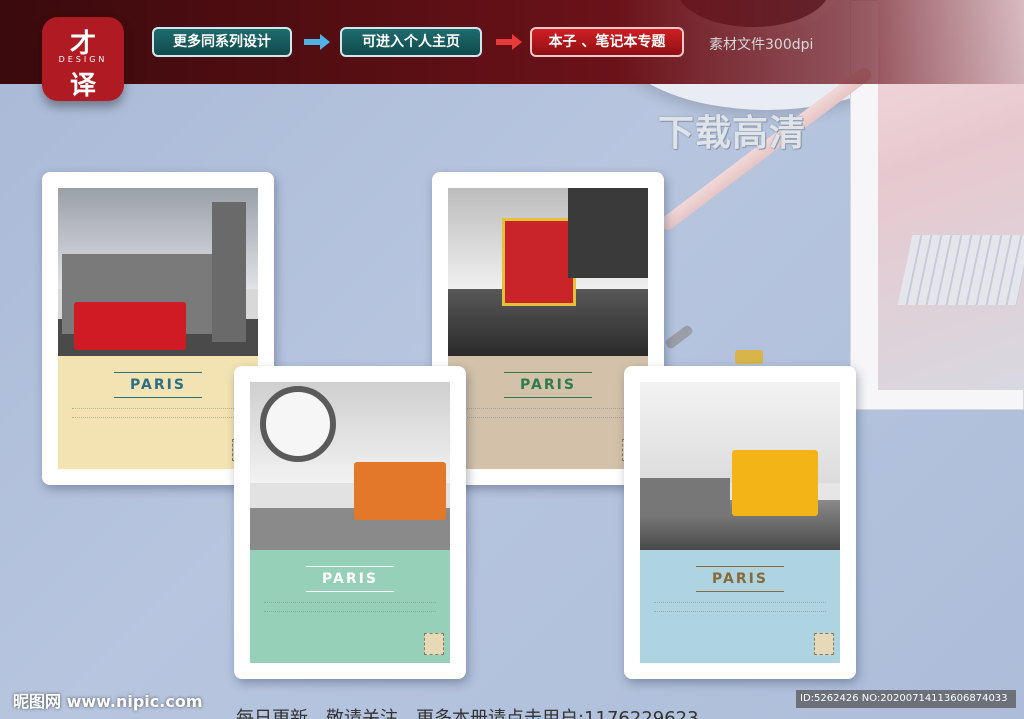 The image size is (1024, 719). Describe the element at coordinates (775, 483) in the screenshot. I see `yellow-tram` at that location.